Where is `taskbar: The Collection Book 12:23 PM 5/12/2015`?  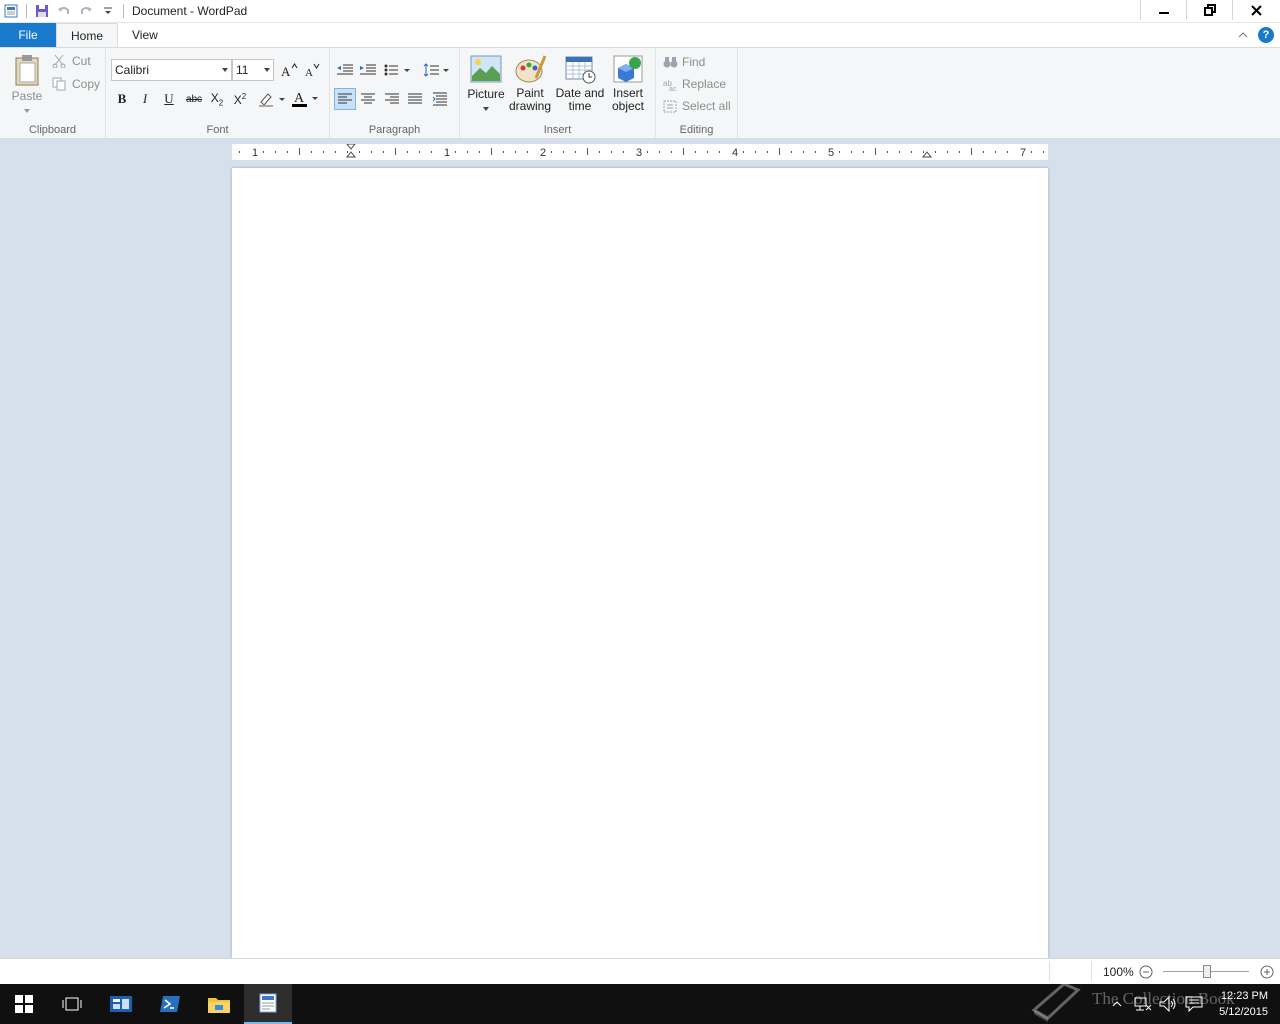 taskbar: The Collection Book 12:23 PM 5/12/2015 is located at coordinates (640, 1003).